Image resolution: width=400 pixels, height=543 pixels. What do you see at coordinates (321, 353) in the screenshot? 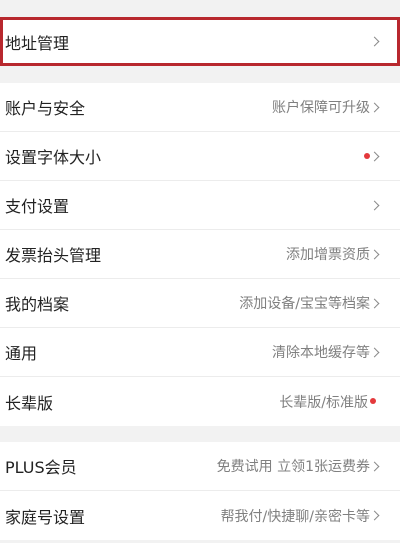
I see `settings-item-value: 清除本地缓存等` at bounding box center [321, 353].